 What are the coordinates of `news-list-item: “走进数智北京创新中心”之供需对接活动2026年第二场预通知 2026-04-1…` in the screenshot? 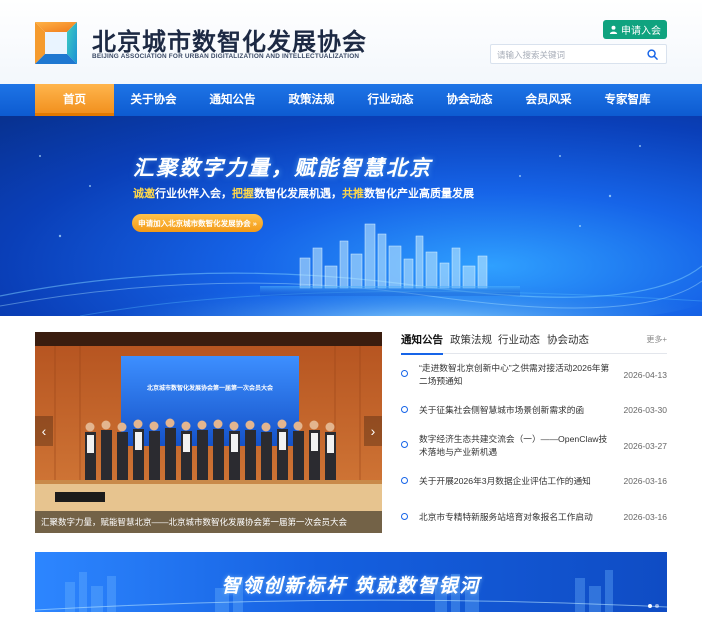 It's located at (534, 376).